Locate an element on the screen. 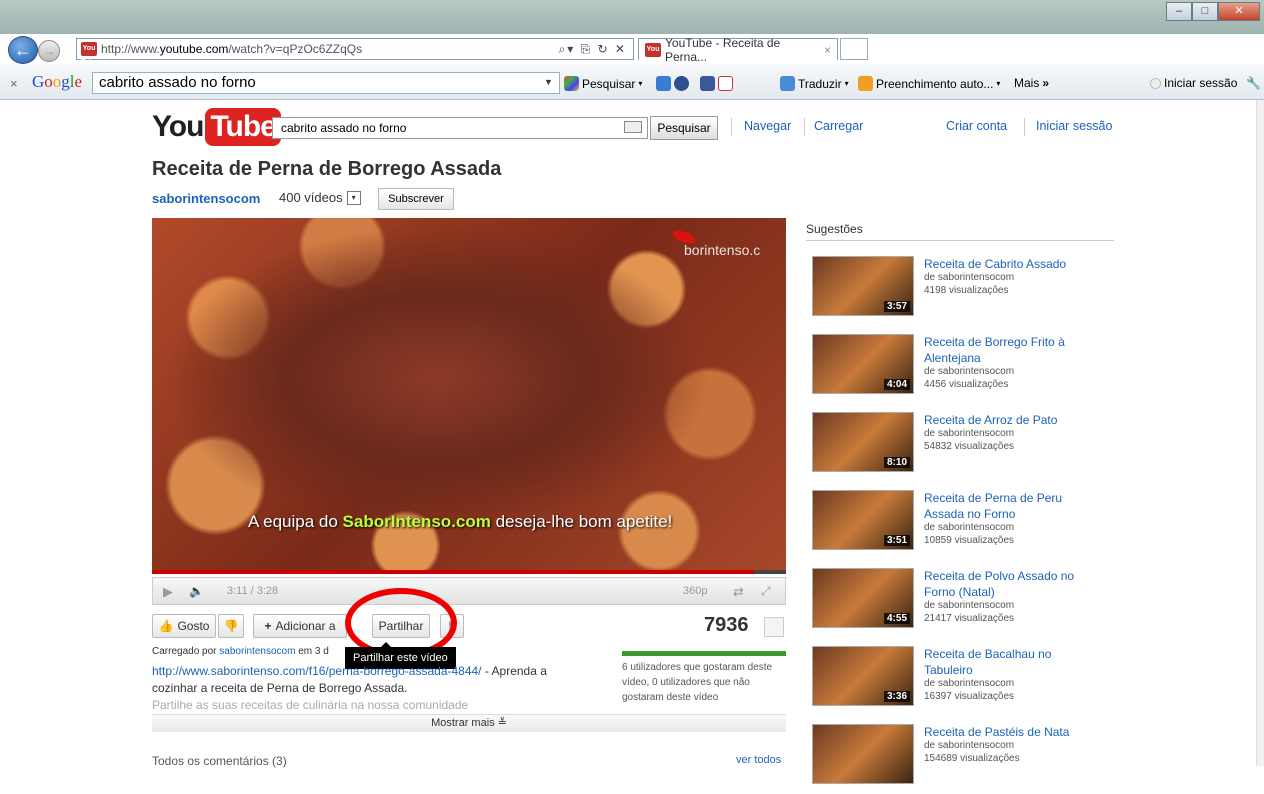 The width and height of the screenshot is (1264, 794). suggestion-title: Receita de Bacalhau no Tabuleiro is located at coordinates (1009, 662).